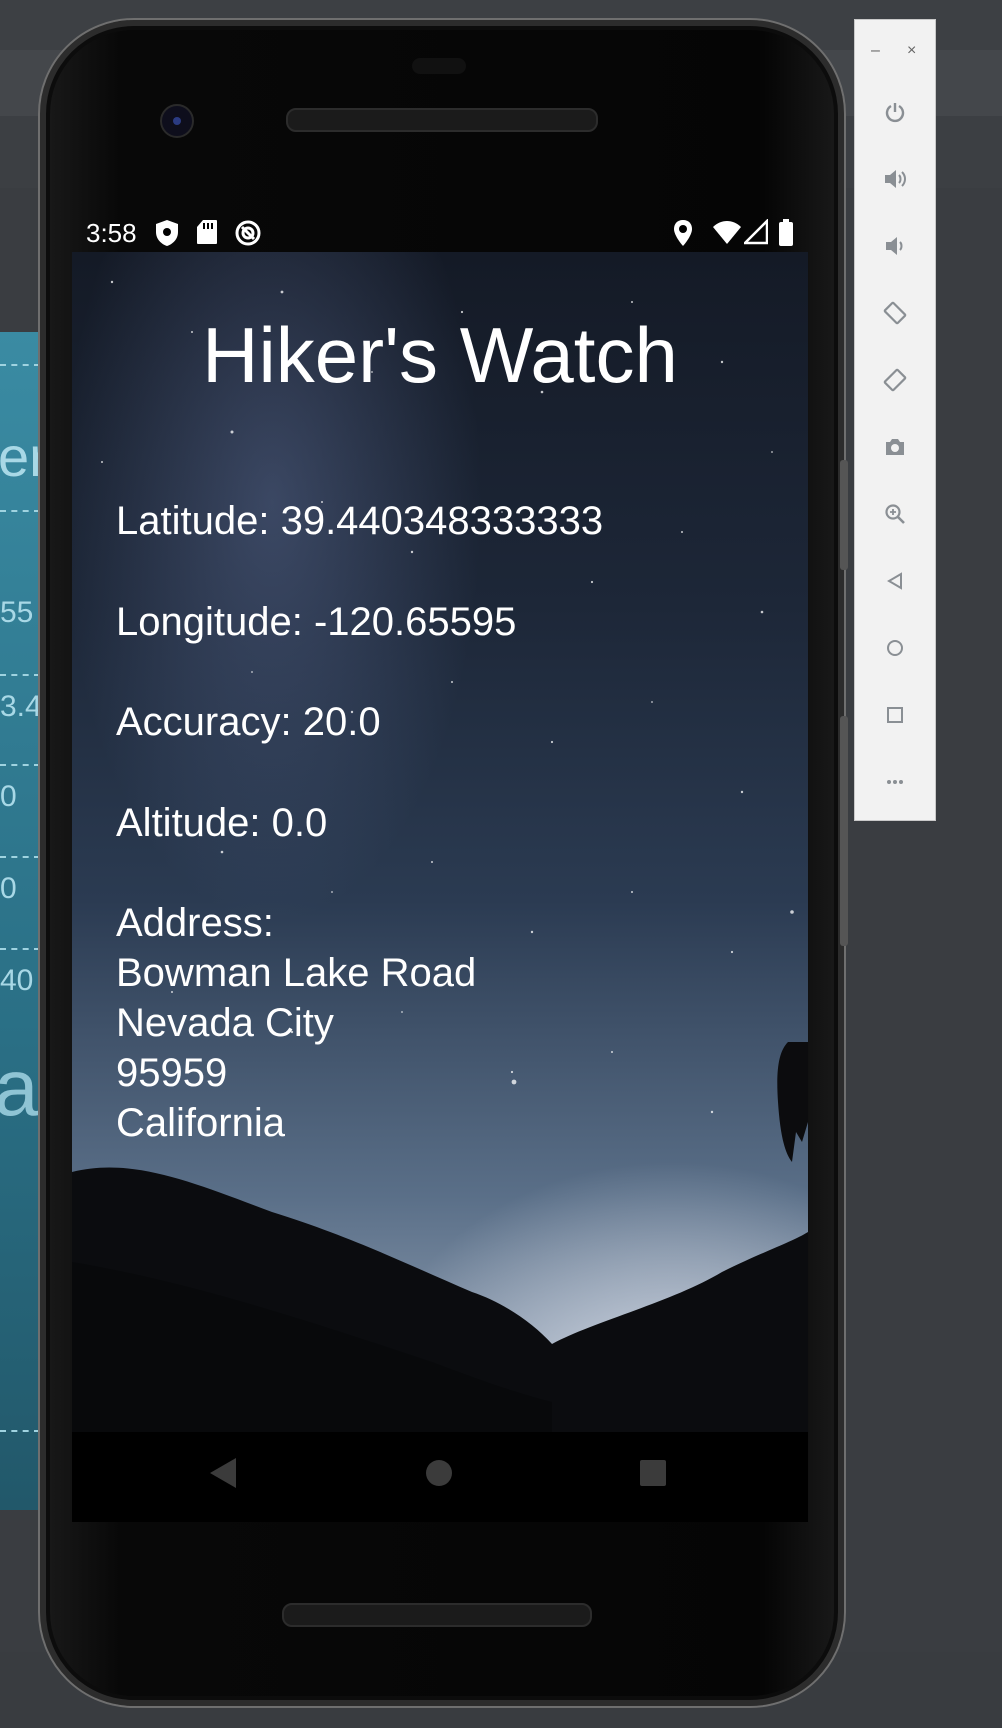 Image resolution: width=1002 pixels, height=1728 pixels. I want to click on volume-down-icon, so click(895, 246).